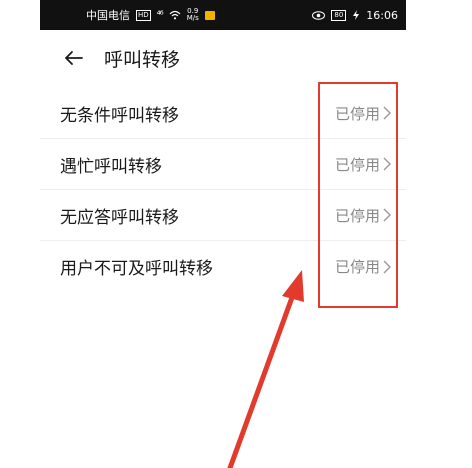  What do you see at coordinates (108, 15) in the screenshot?
I see `carrier-name: 中国电信` at bounding box center [108, 15].